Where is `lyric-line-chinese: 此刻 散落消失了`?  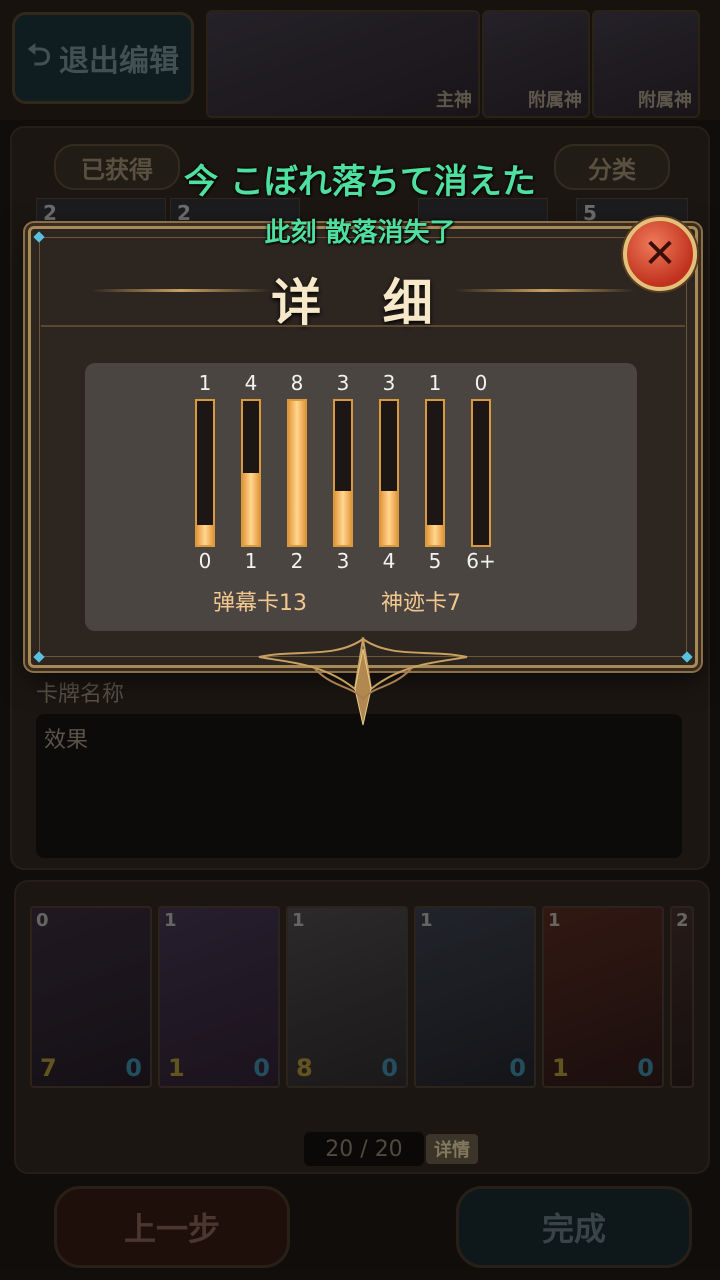 lyric-line-chinese: 此刻 散落消失了 is located at coordinates (360, 233).